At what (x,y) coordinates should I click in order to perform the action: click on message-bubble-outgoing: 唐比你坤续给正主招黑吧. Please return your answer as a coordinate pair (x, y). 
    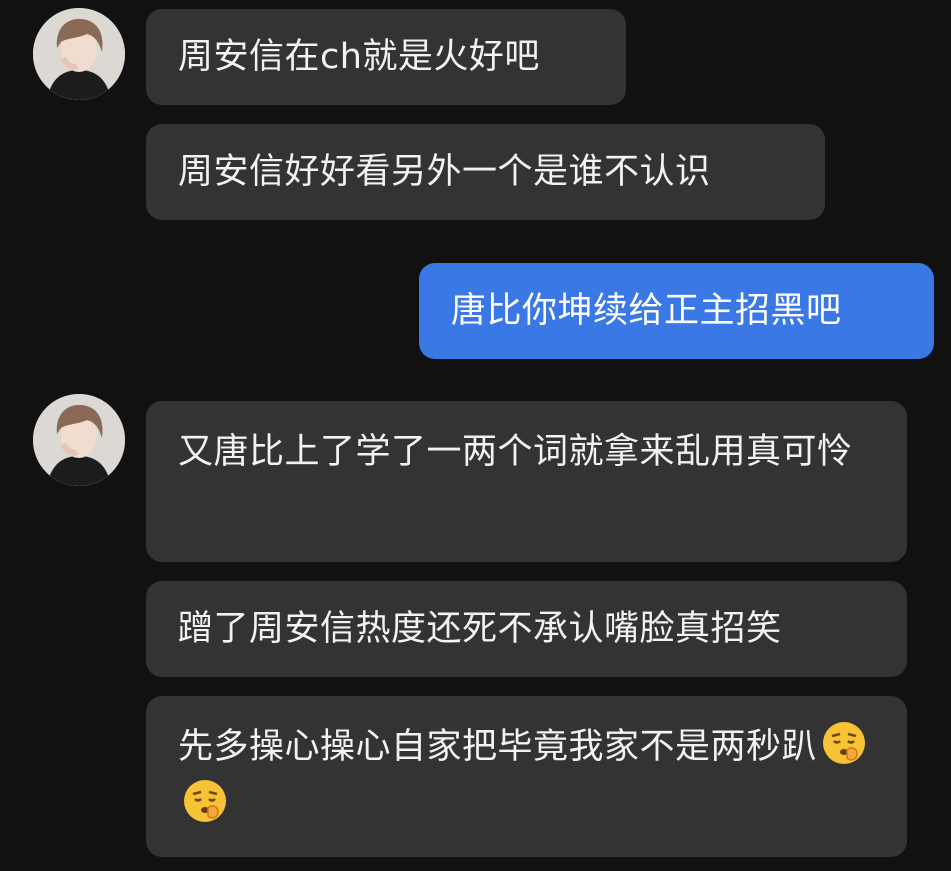
    Looking at the image, I should click on (676, 311).